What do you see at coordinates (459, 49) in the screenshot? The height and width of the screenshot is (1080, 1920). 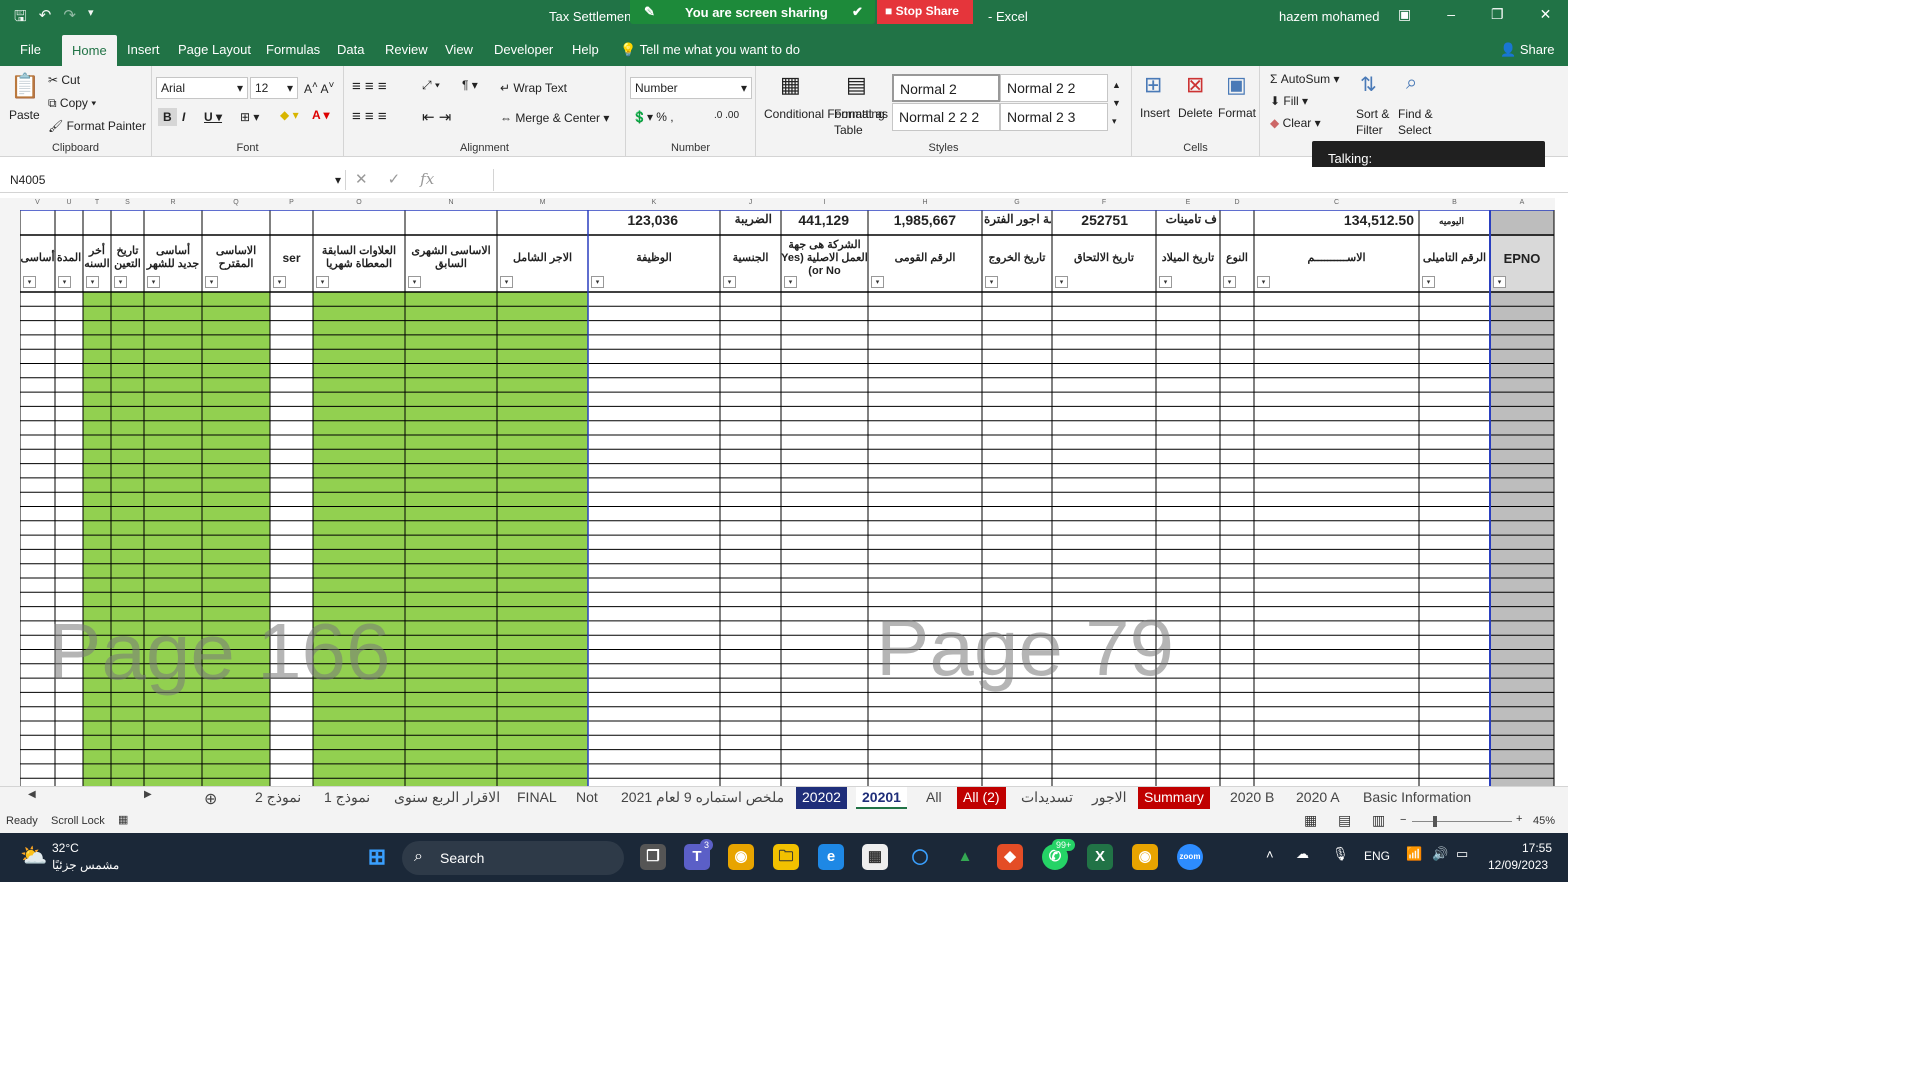 I see `tab-view: View` at bounding box center [459, 49].